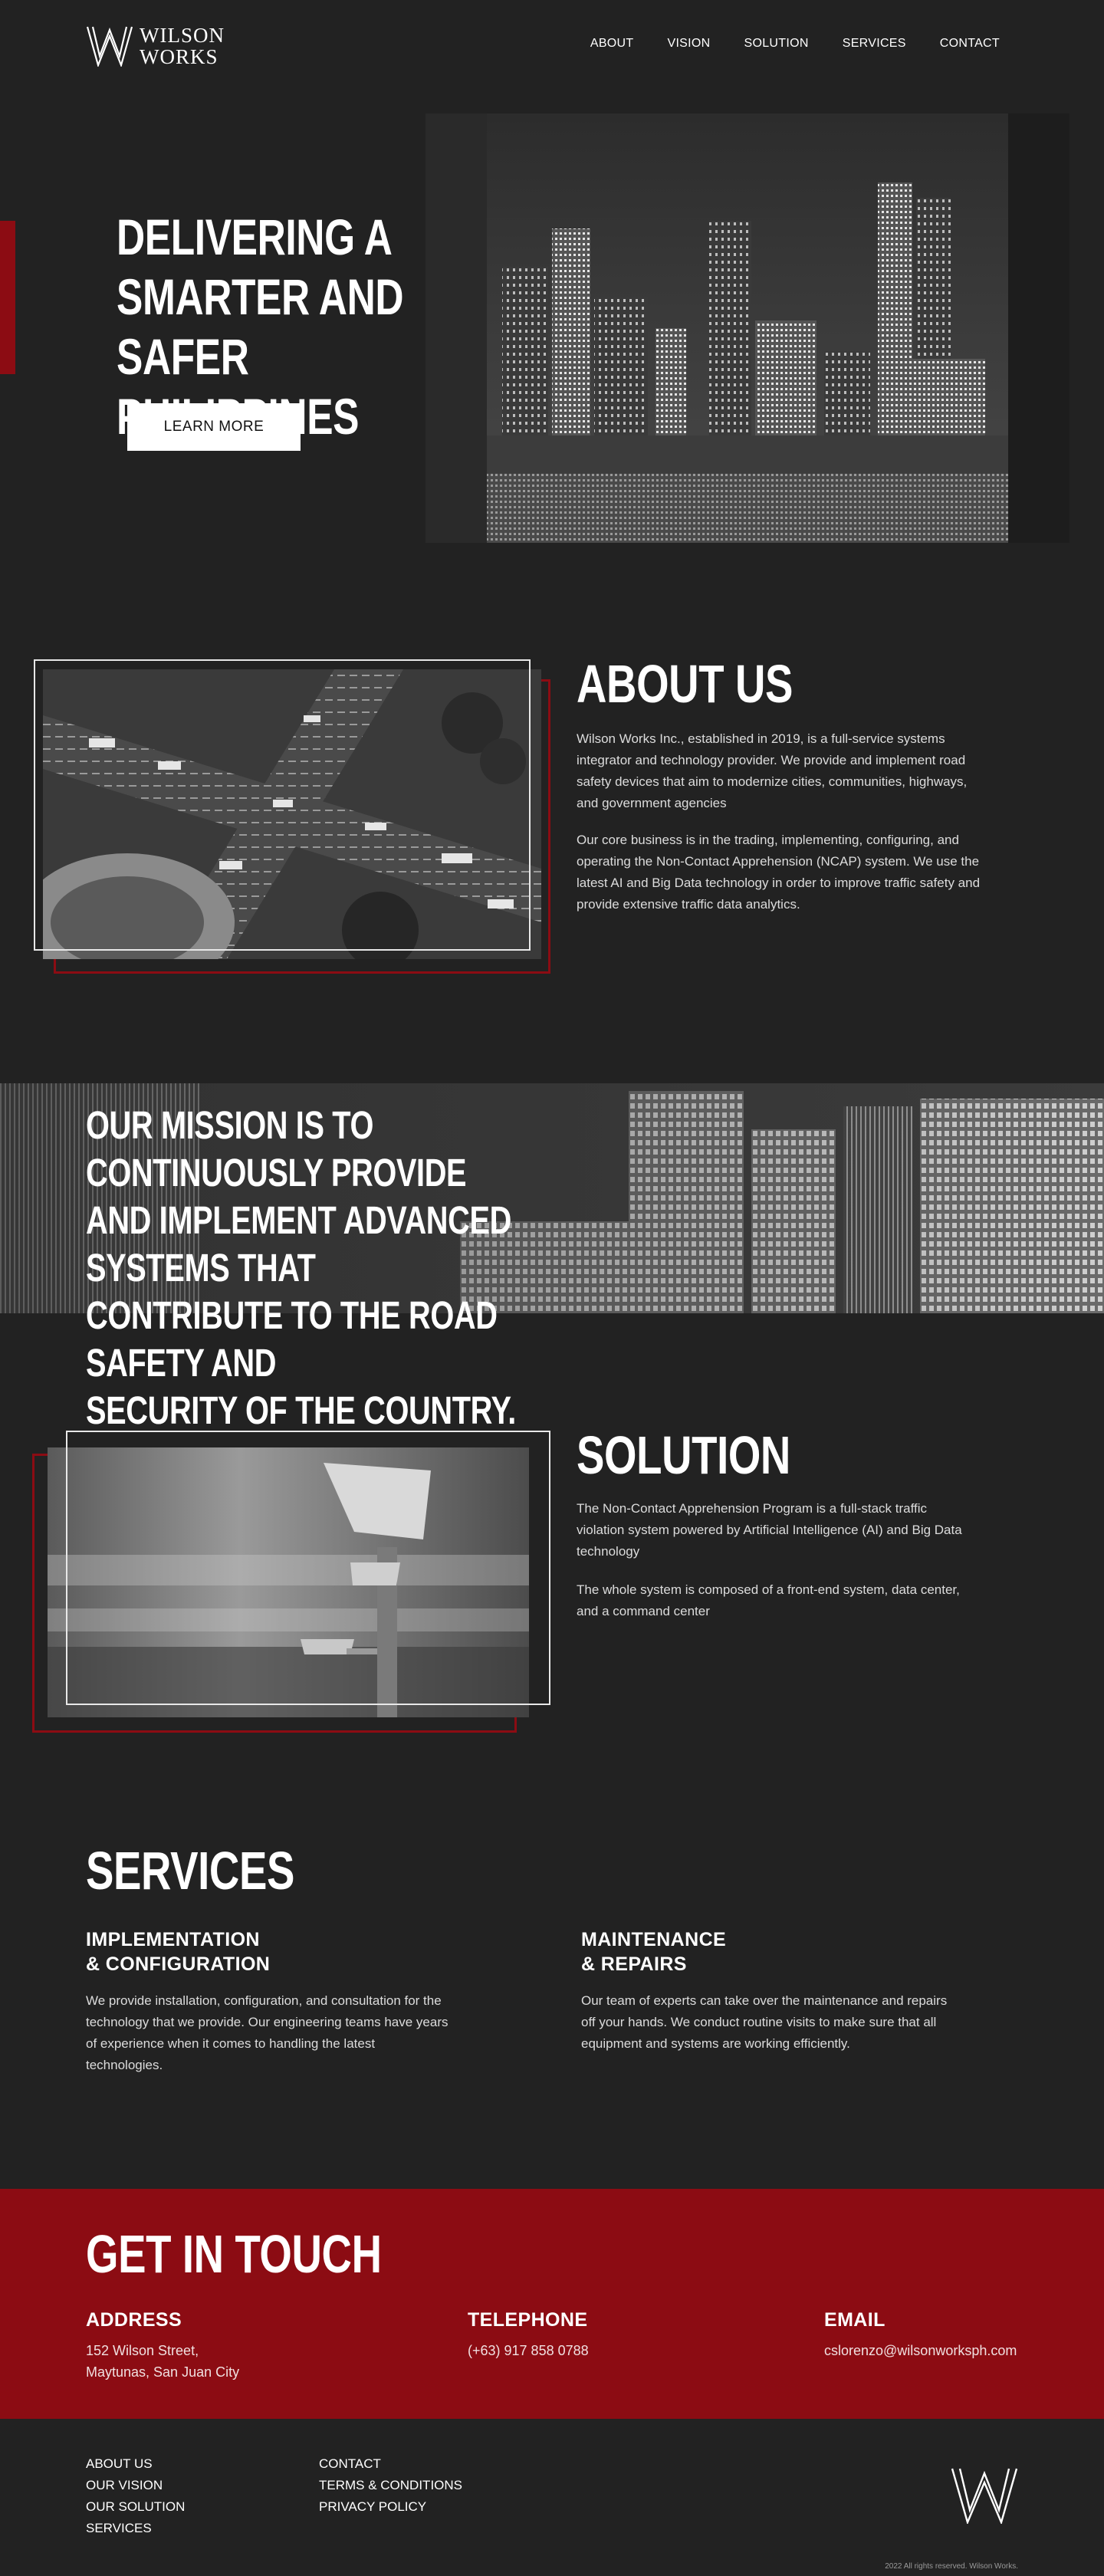  I want to click on footer-link-solution: OUR SOLUTION, so click(136, 2507).